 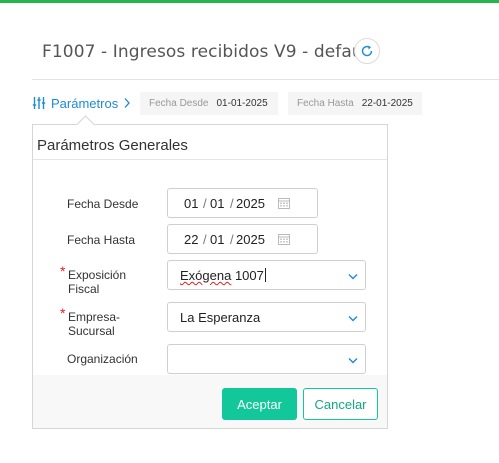 I want to click on exposicion-fiscal-select: Exógena 1007, so click(x=266, y=275).